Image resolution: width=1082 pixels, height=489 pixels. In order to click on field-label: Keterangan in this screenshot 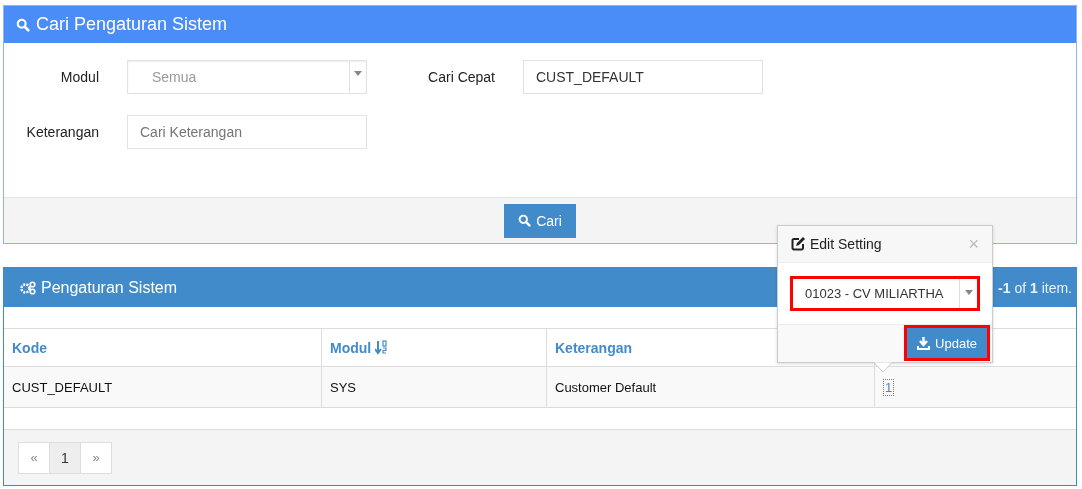, I will do `click(62, 132)`.